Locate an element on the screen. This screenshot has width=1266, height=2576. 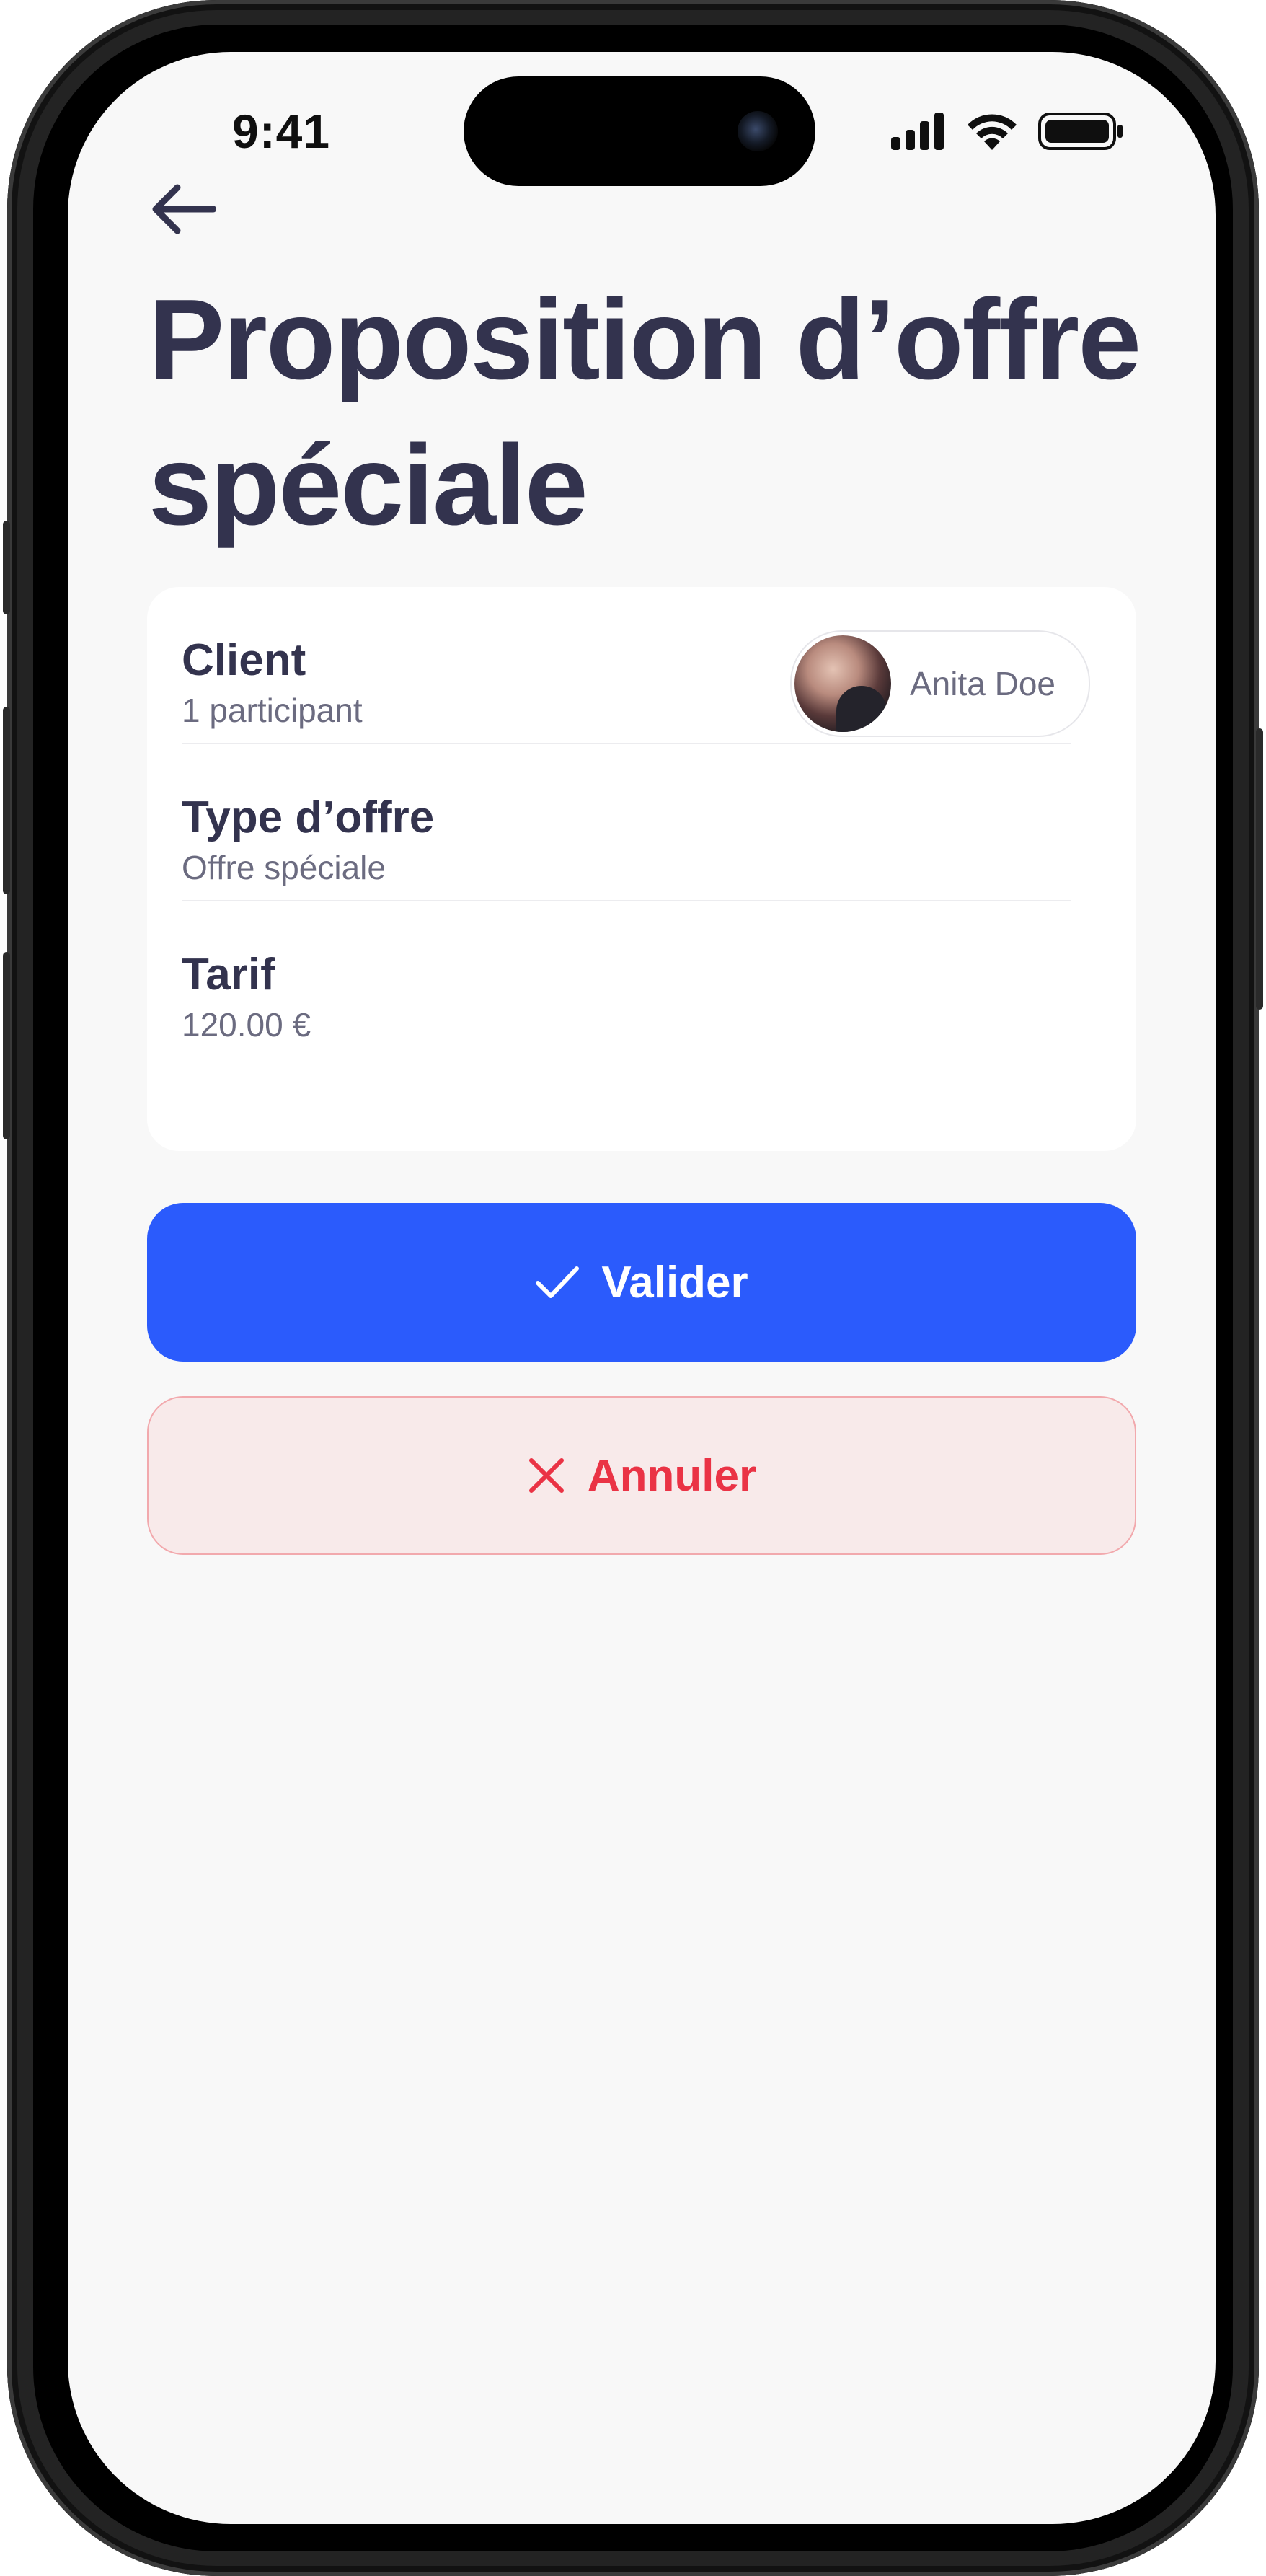
validate-label: Valider is located at coordinates (674, 1282).